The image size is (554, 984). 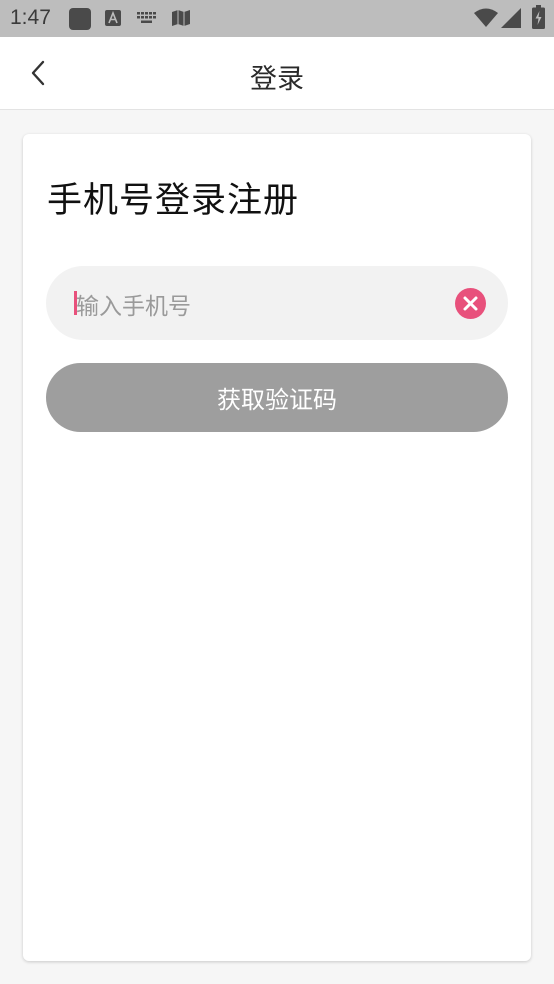 What do you see at coordinates (277, 303) in the screenshot?
I see `phone-input: 输入手机号` at bounding box center [277, 303].